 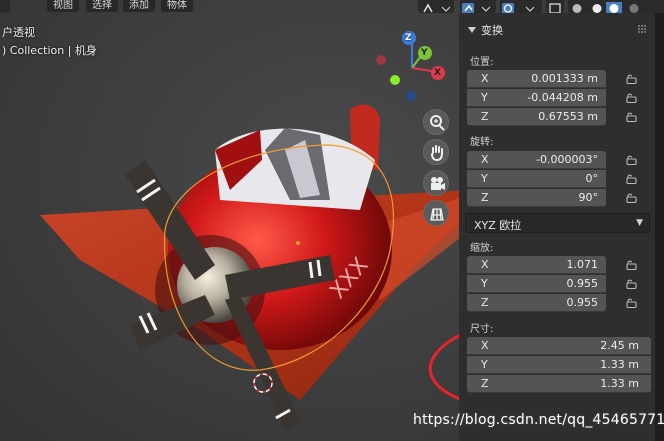 I want to click on camera-button, so click(x=436, y=183).